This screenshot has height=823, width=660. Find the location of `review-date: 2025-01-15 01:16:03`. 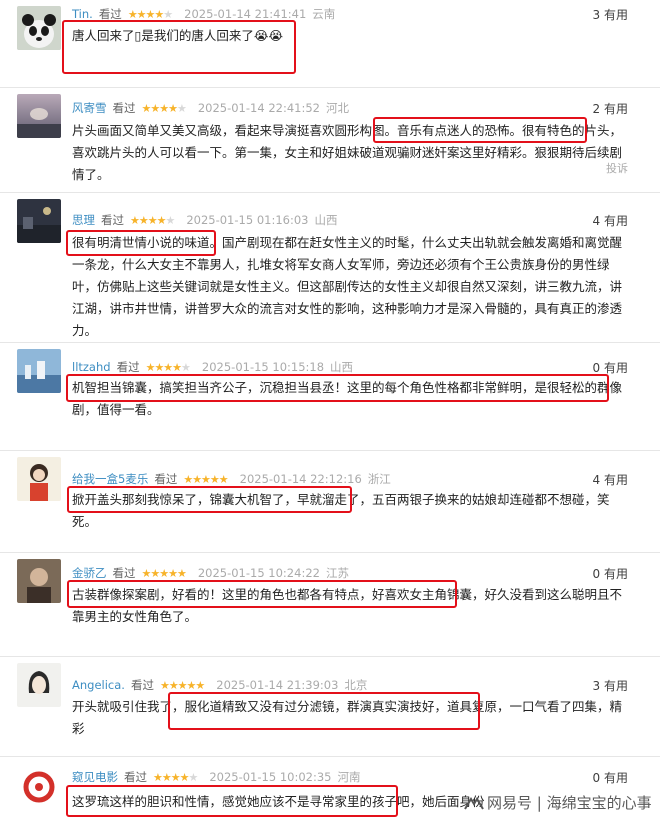

review-date: 2025-01-15 01:16:03 is located at coordinates (247, 220).